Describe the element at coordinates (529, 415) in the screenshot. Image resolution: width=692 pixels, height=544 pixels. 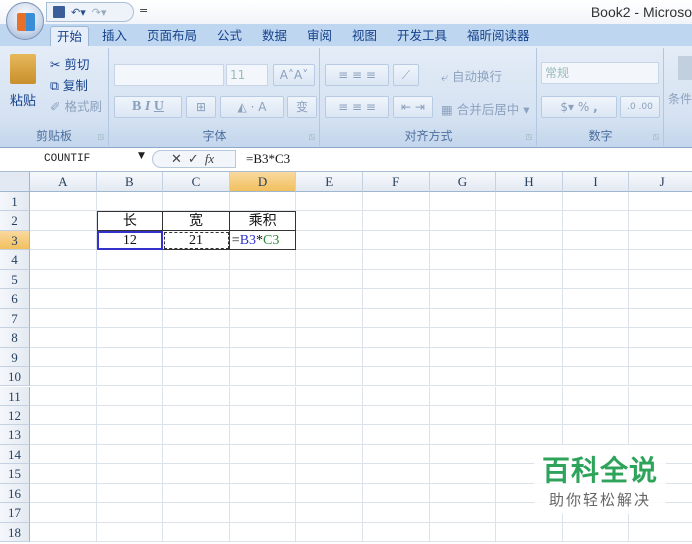
I see `cell-H12` at that location.